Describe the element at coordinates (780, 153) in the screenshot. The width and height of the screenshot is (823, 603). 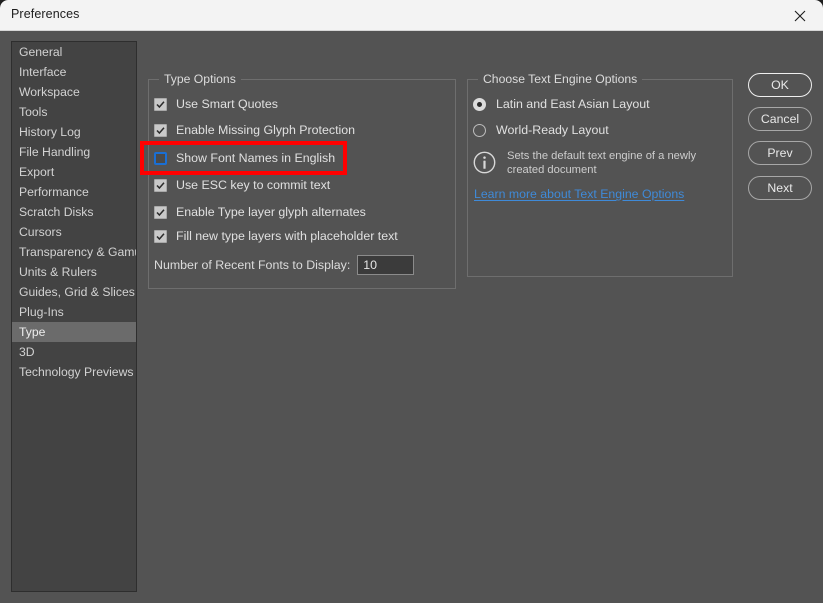
I see `prev-button: Prev` at that location.